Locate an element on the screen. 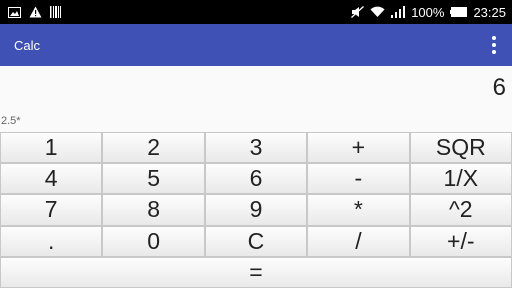  key-9: 9 is located at coordinates (256, 210).